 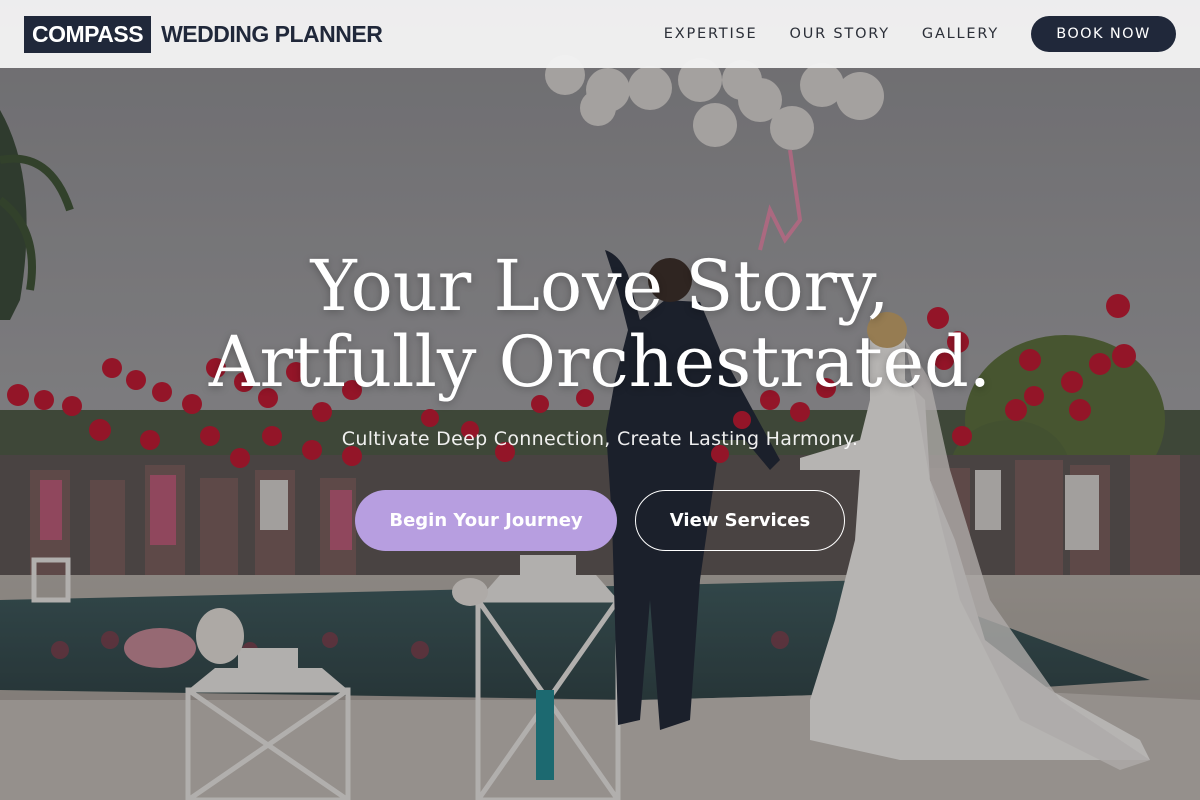 What do you see at coordinates (920, 34) in the screenshot?
I see `main-nav: EXPERTISE OUR STORY GALLERY BOOK NOW` at bounding box center [920, 34].